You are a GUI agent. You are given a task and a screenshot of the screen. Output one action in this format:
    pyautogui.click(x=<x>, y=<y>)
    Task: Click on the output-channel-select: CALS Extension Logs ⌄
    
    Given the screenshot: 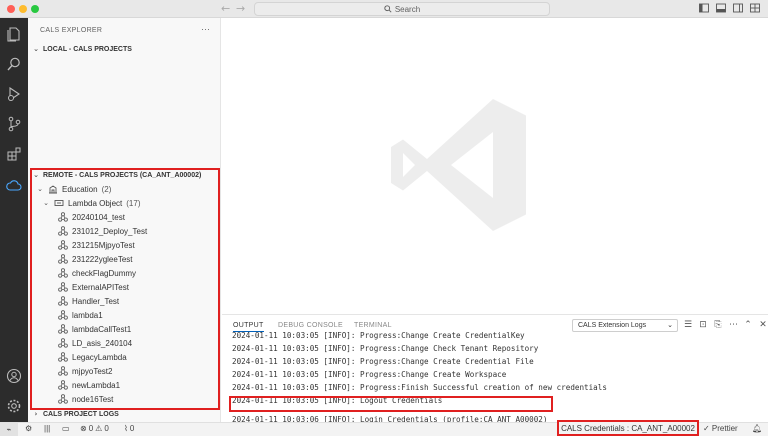 What is the action you would take?
    pyautogui.click(x=625, y=325)
    